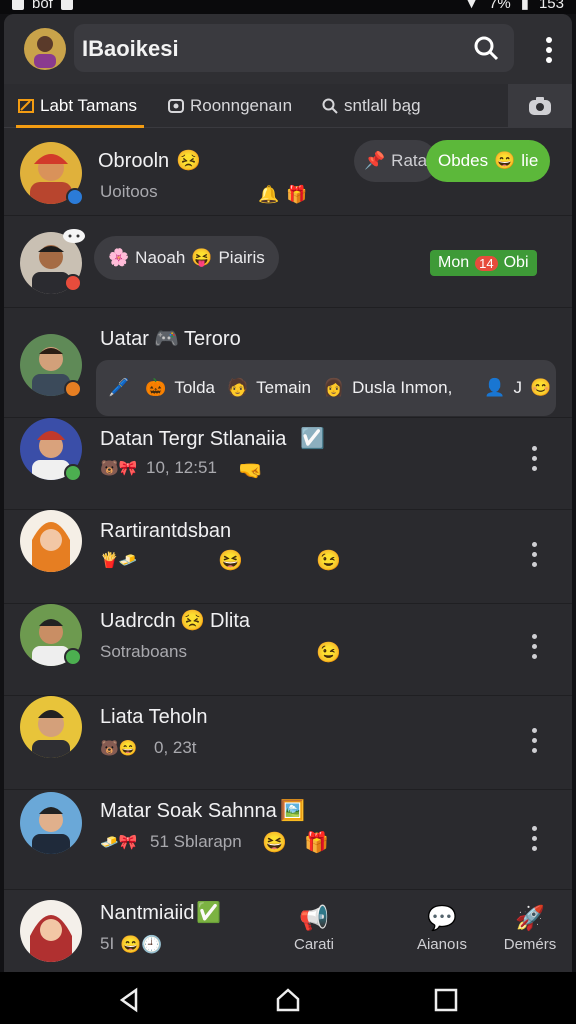  Describe the element at coordinates (472, 6) in the screenshot. I see `wifi-icon: ▼` at that location.